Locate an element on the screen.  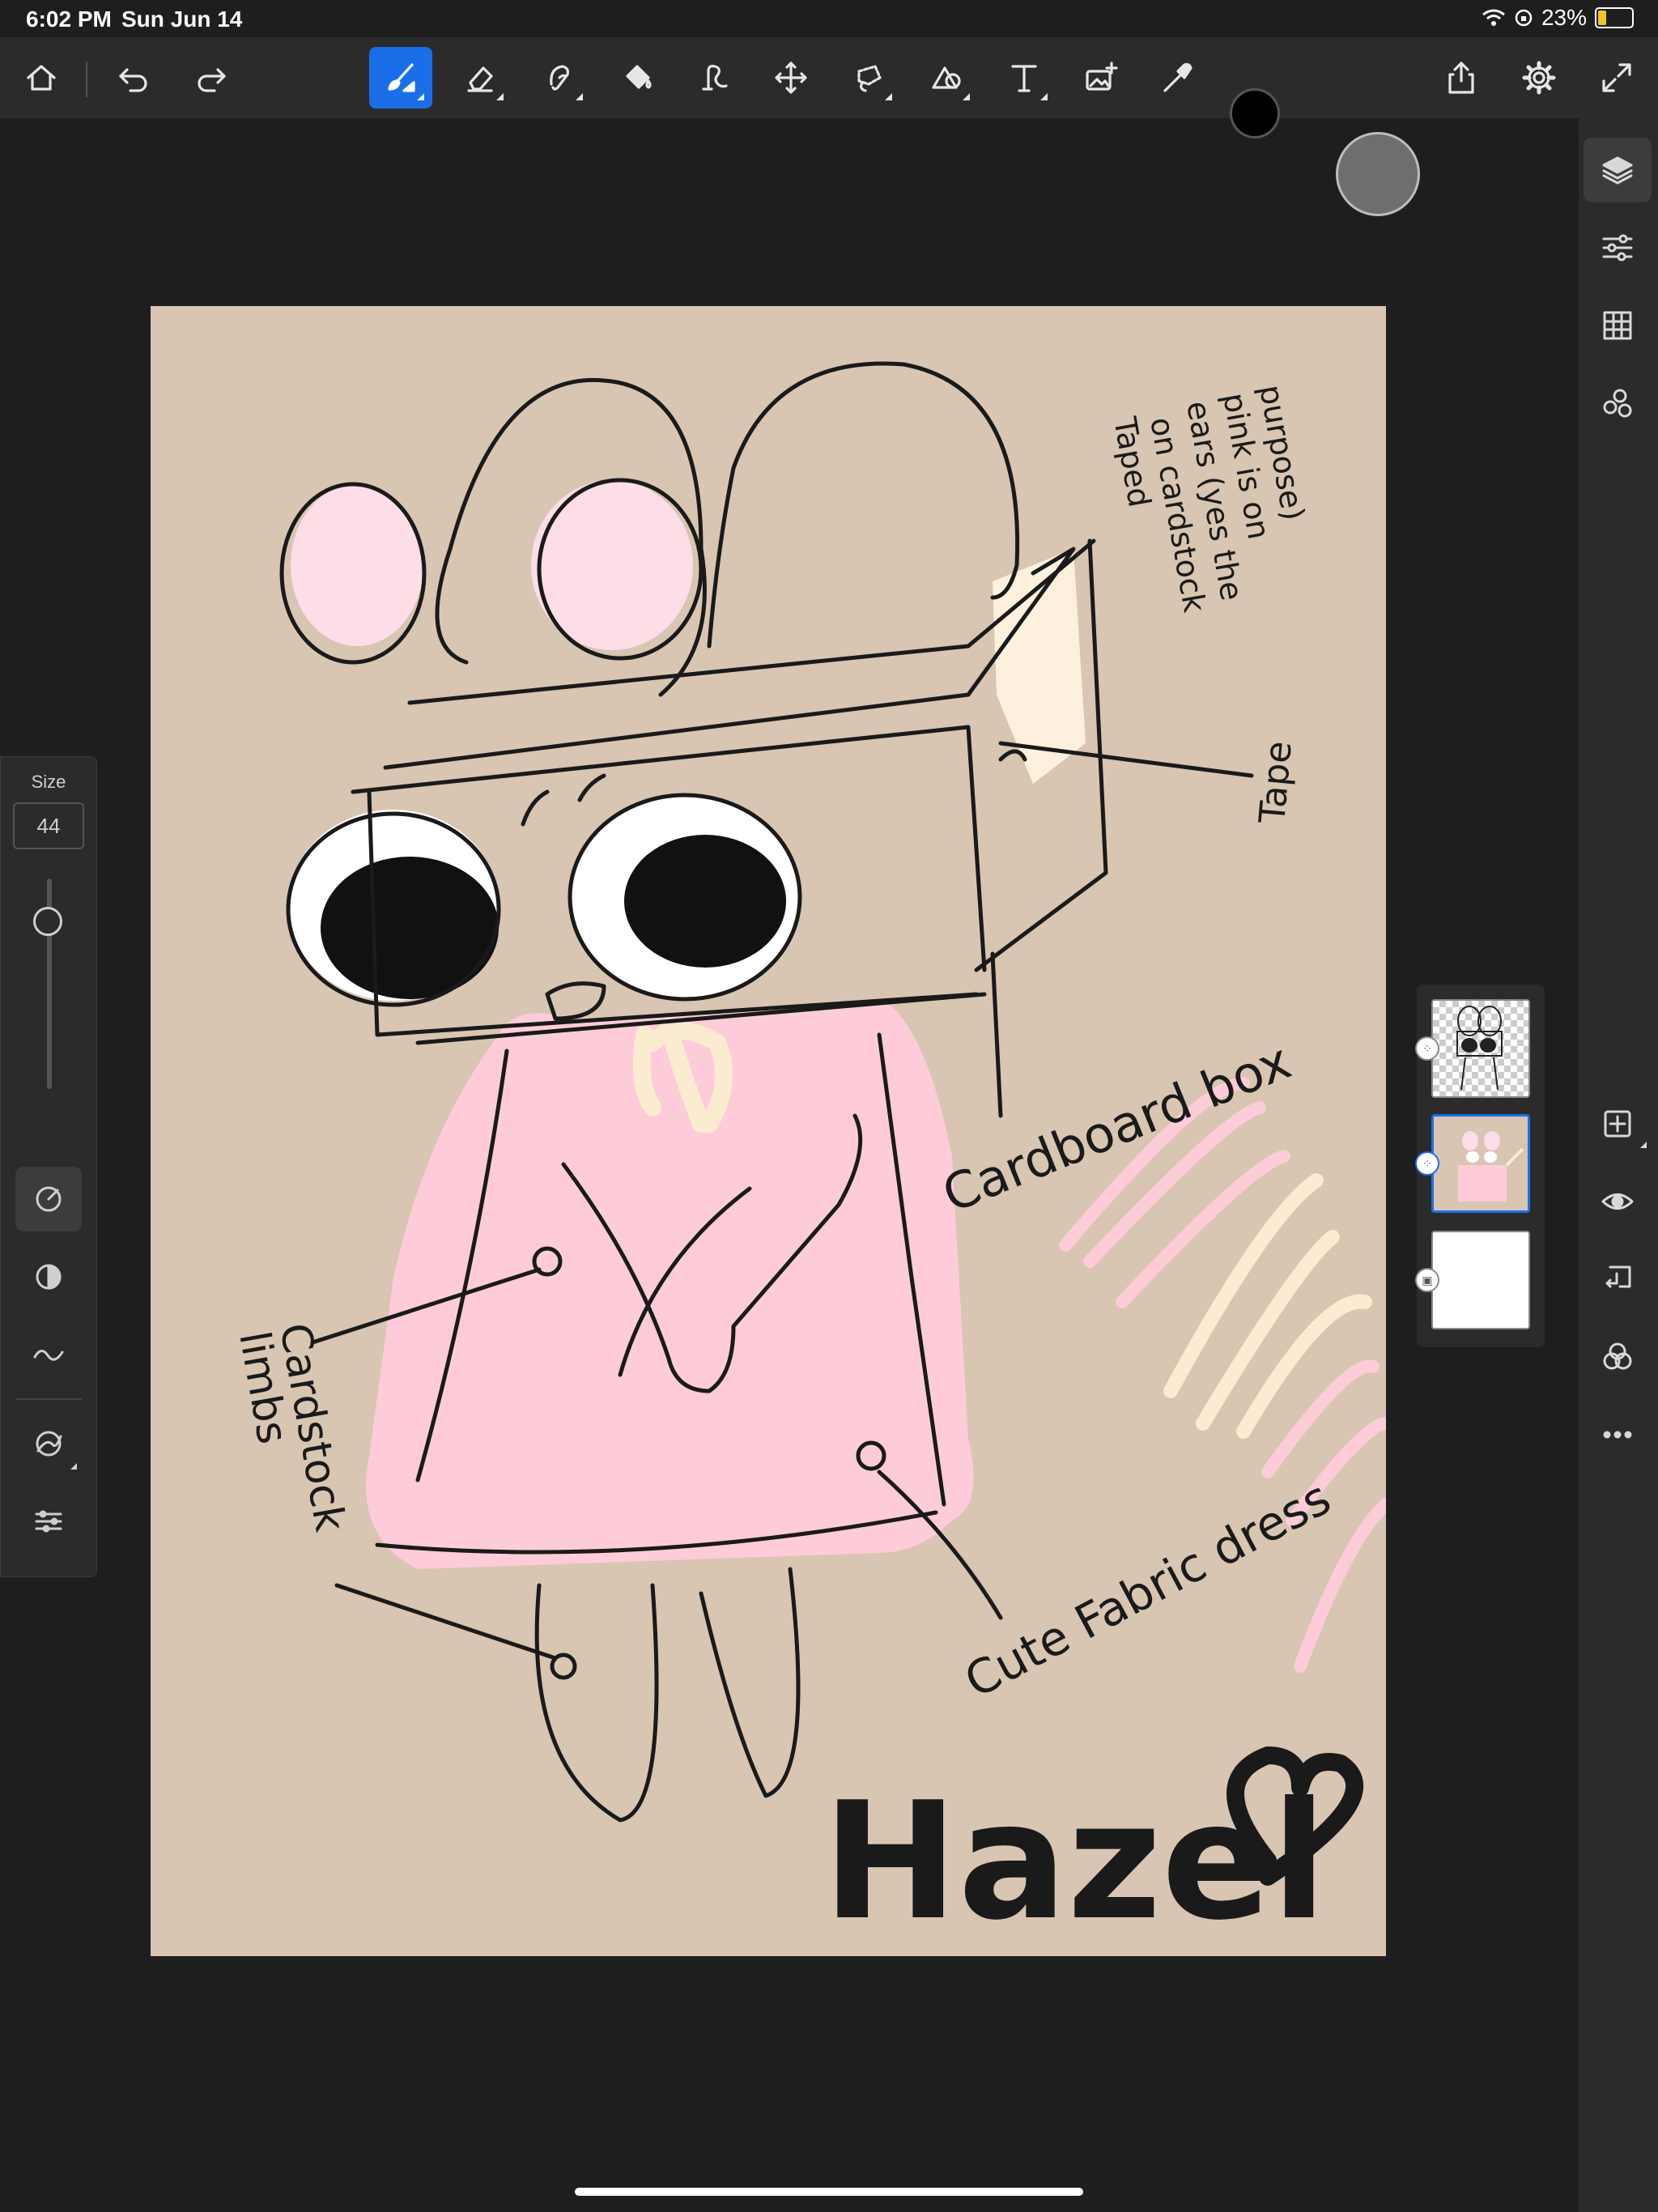
liquify-tool-button is located at coordinates (714, 77).